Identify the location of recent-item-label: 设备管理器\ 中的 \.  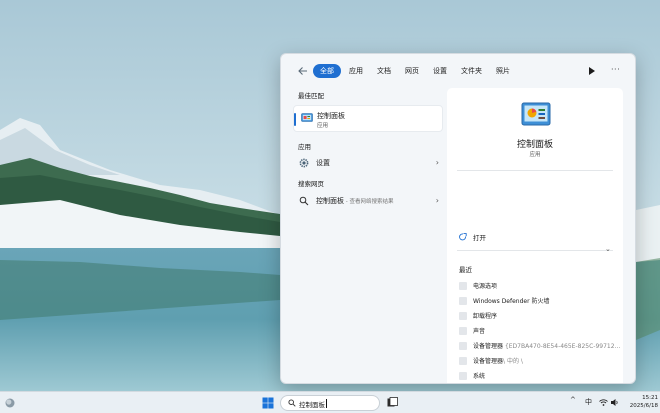
(498, 360).